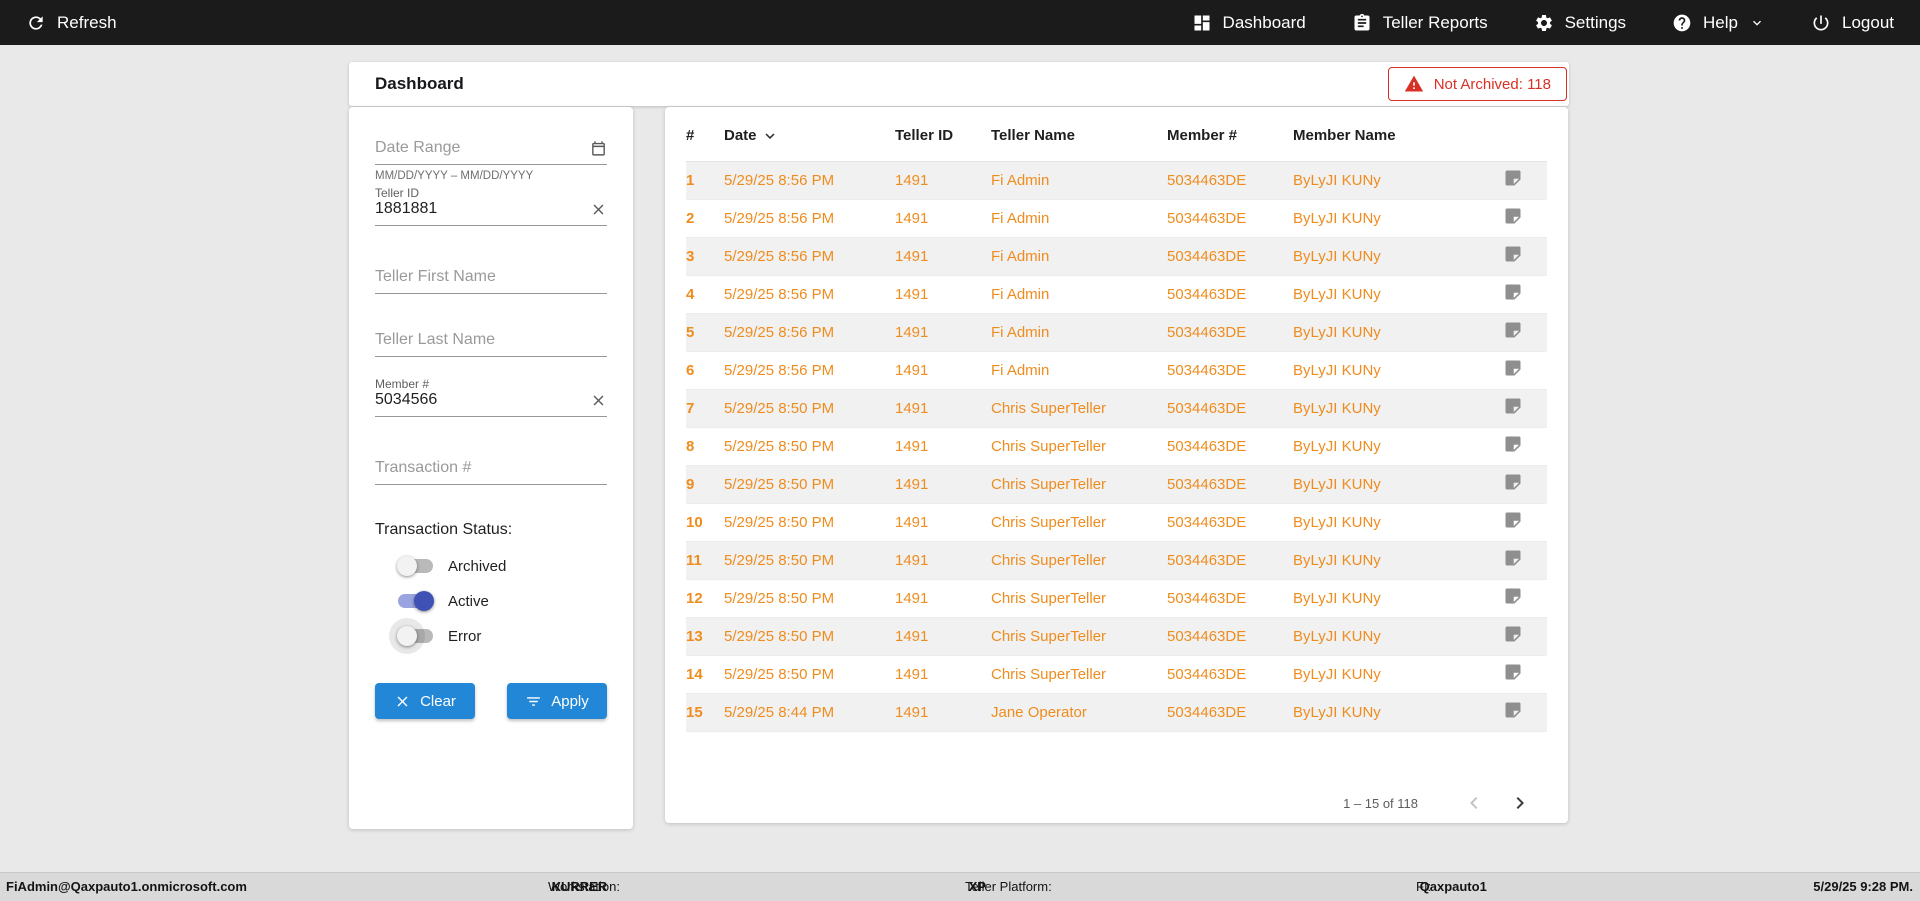  Describe the element at coordinates (598, 400) in the screenshot. I see `clear-member-number-icon` at that location.